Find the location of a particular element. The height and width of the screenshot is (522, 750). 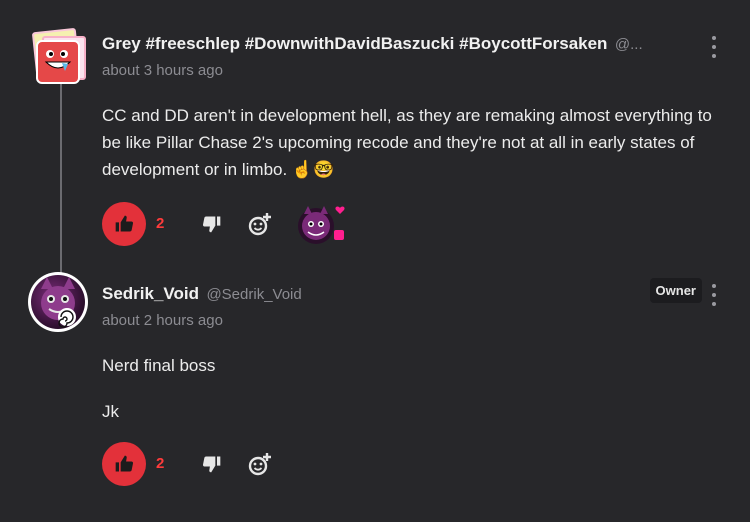

username: Sedrik_Void is located at coordinates (150, 293).